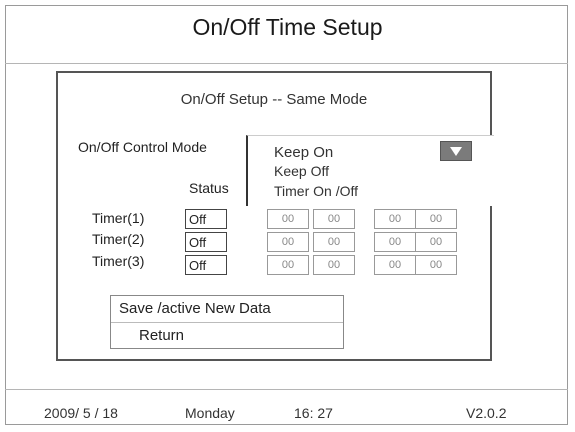 Image resolution: width=575 pixels, height=432 pixels. What do you see at coordinates (206, 219) in the screenshot?
I see `timer-1-status: Off` at bounding box center [206, 219].